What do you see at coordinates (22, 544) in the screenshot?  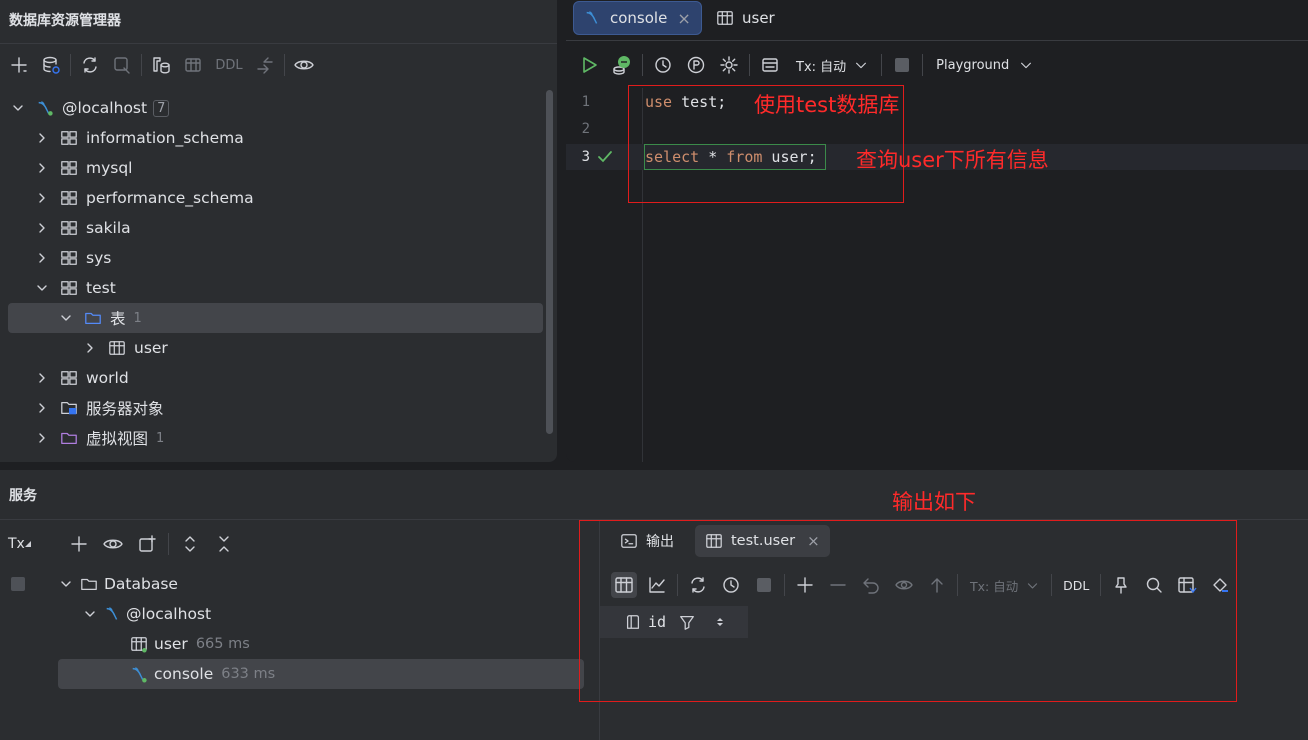 I see `tx-button: Tx` at bounding box center [22, 544].